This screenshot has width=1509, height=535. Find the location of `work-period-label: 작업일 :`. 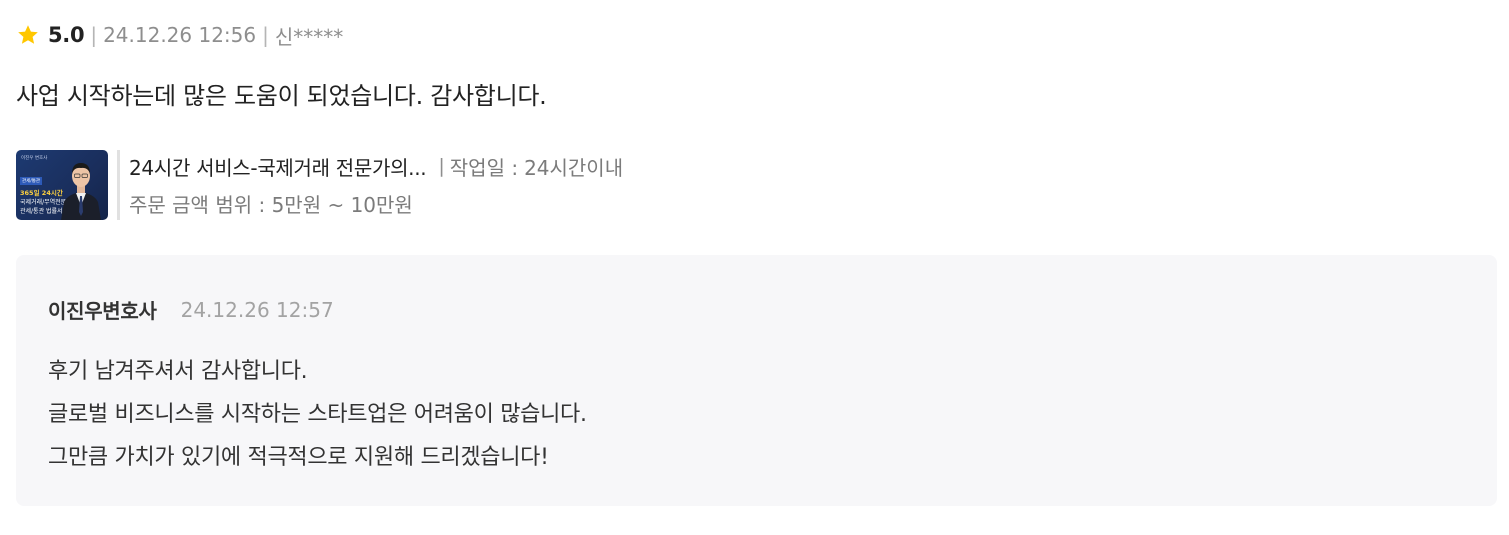

work-period-label: 작업일 : is located at coordinates (484, 167).